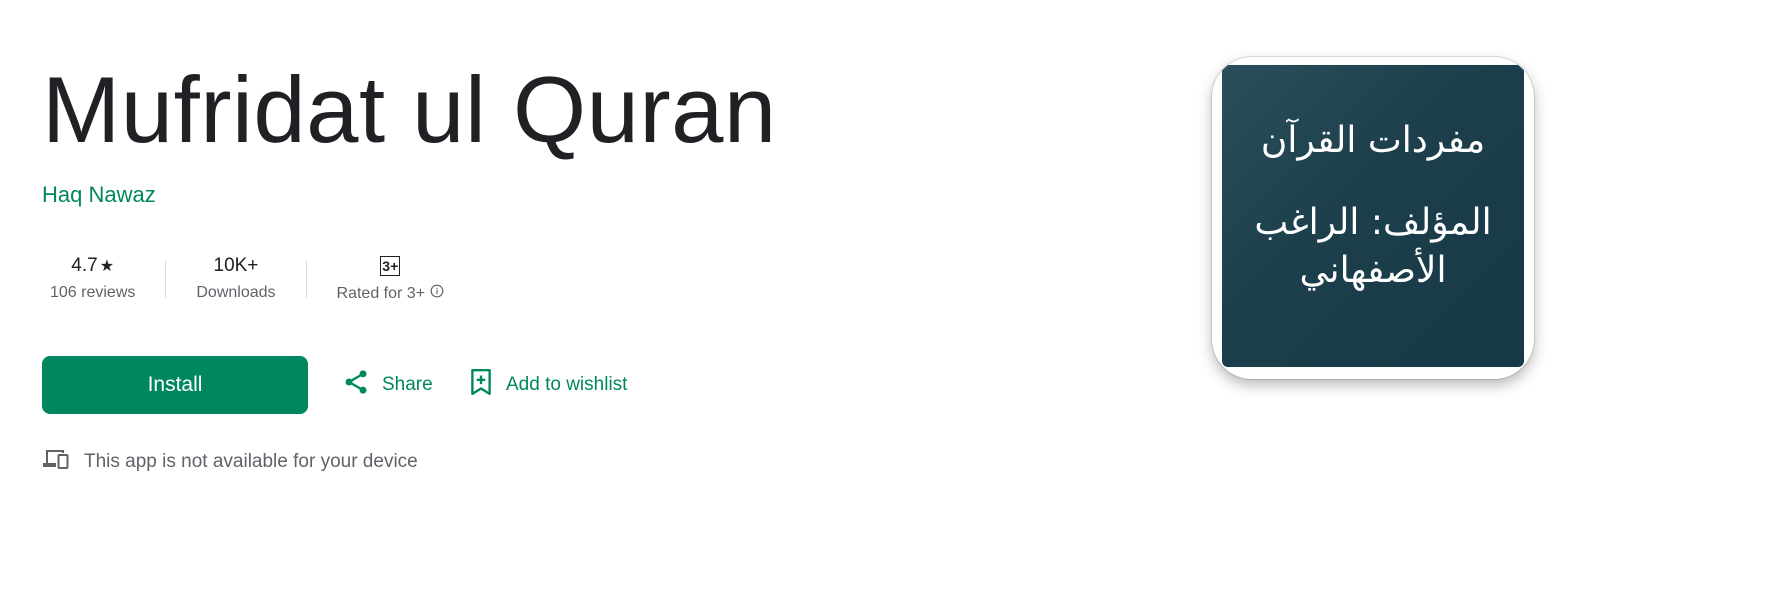 The height and width of the screenshot is (589, 1765). What do you see at coordinates (437, 293) in the screenshot?
I see `info-icon` at bounding box center [437, 293].